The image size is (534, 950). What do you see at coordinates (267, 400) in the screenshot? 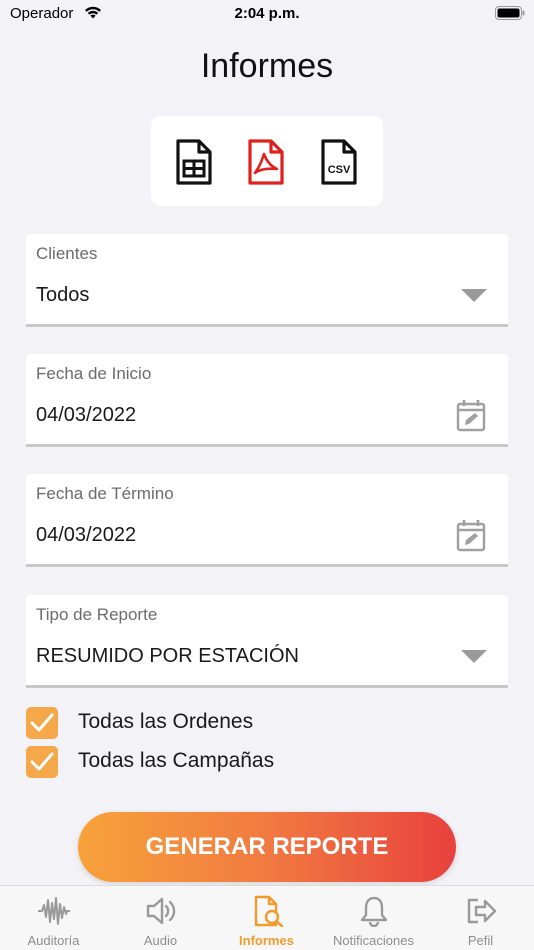
I see `fecha-inicio-field: Fecha de Inicio 04/03/2022` at bounding box center [267, 400].